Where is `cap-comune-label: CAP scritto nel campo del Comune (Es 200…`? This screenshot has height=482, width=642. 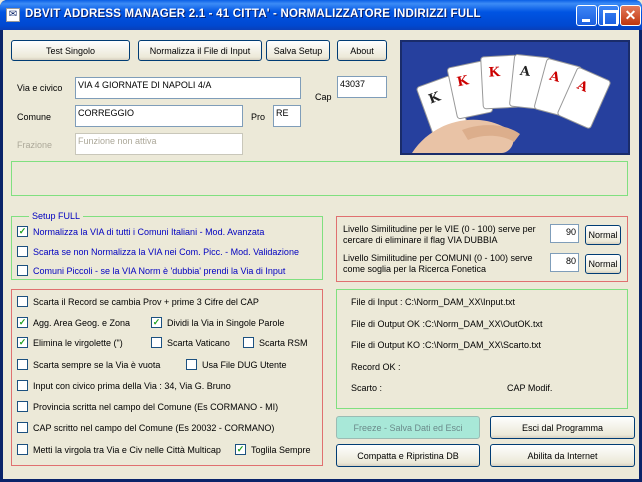
cap-comune-label: CAP scritto nel campo del Comune (Es 200… is located at coordinates (153, 428).